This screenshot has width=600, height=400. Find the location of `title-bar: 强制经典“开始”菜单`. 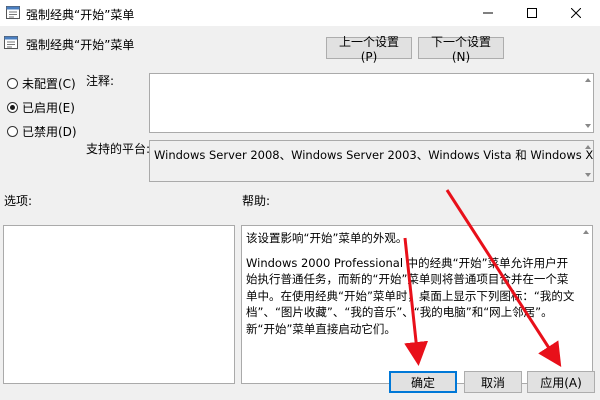

title-bar: 强制经典“开始”菜单 is located at coordinates (300, 13).